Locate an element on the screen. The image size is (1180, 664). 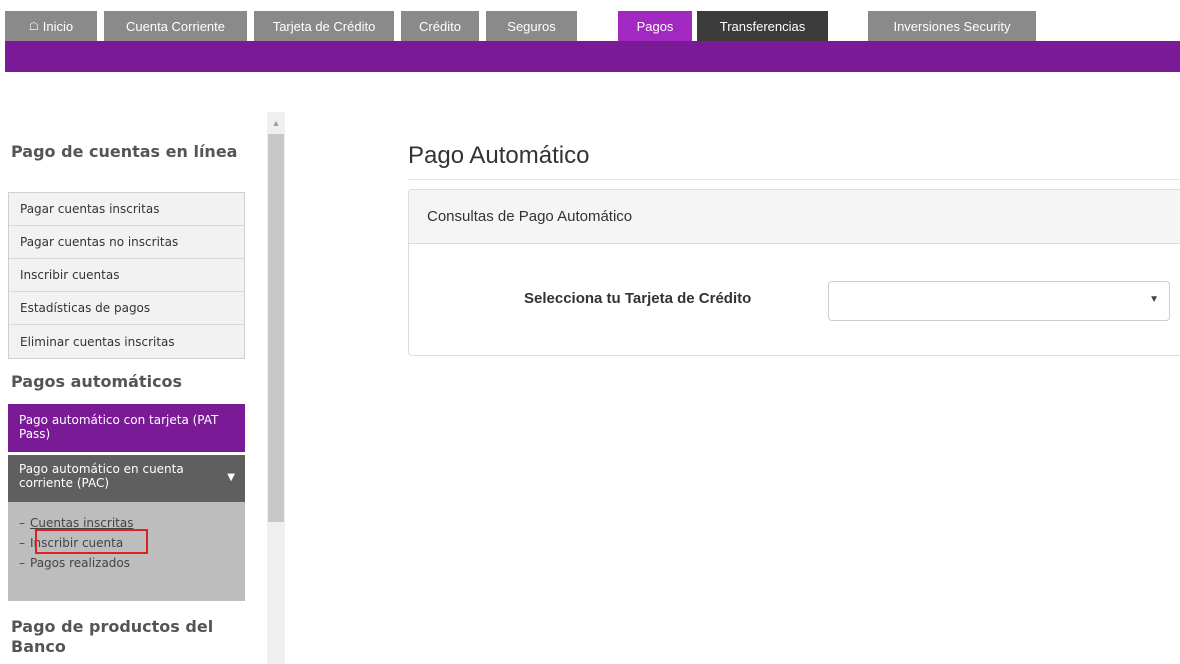
menu-item-pagar-cuentas-no-inscritas: Pagar cuentas no inscritas is located at coordinates (126, 242).